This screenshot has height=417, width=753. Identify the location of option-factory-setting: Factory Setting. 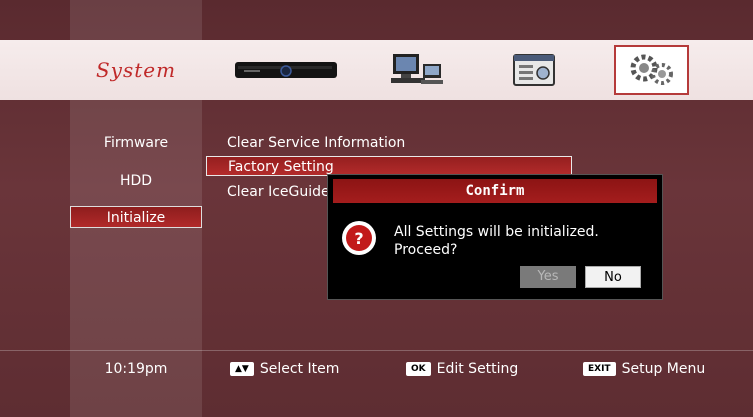
(389, 166).